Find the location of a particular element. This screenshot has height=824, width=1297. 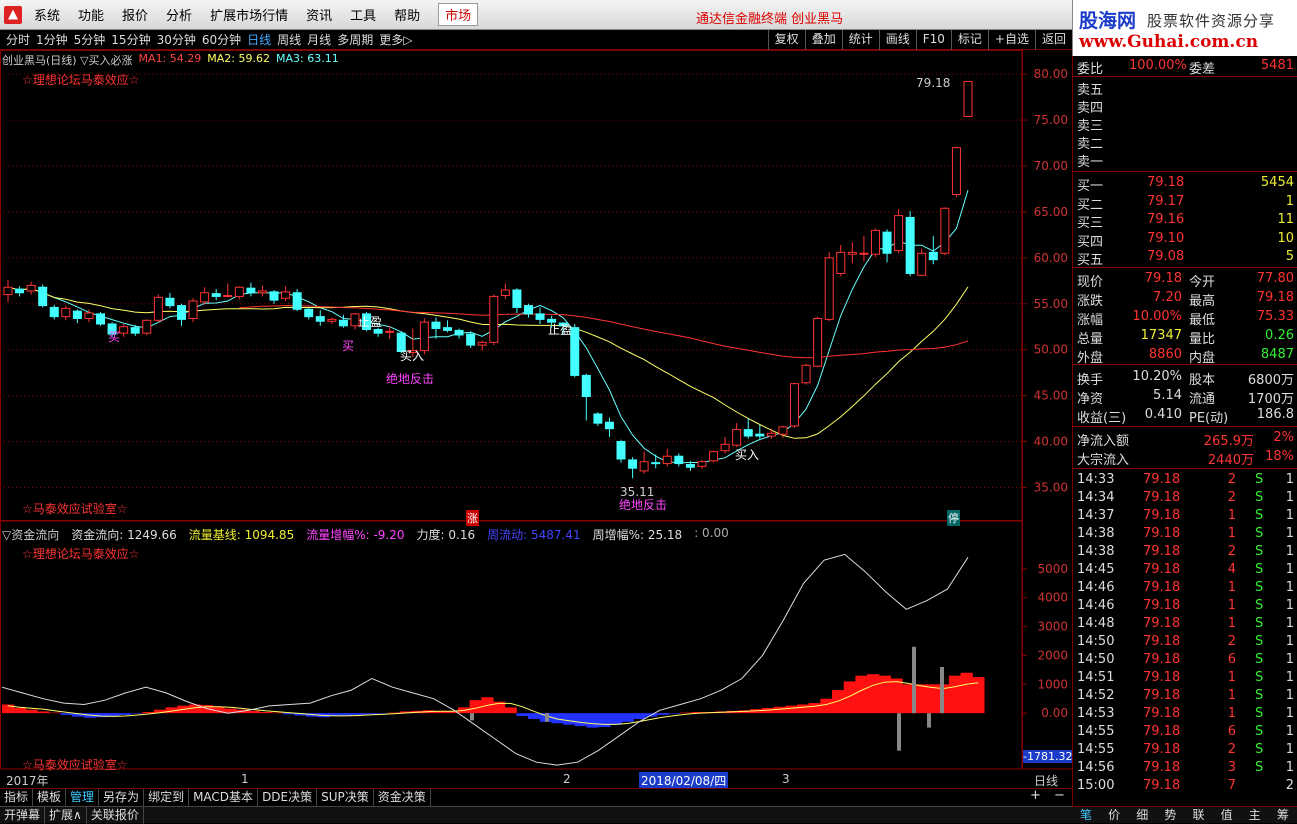

sub-chart-title: ▽资金流向 is located at coordinates (30, 534).